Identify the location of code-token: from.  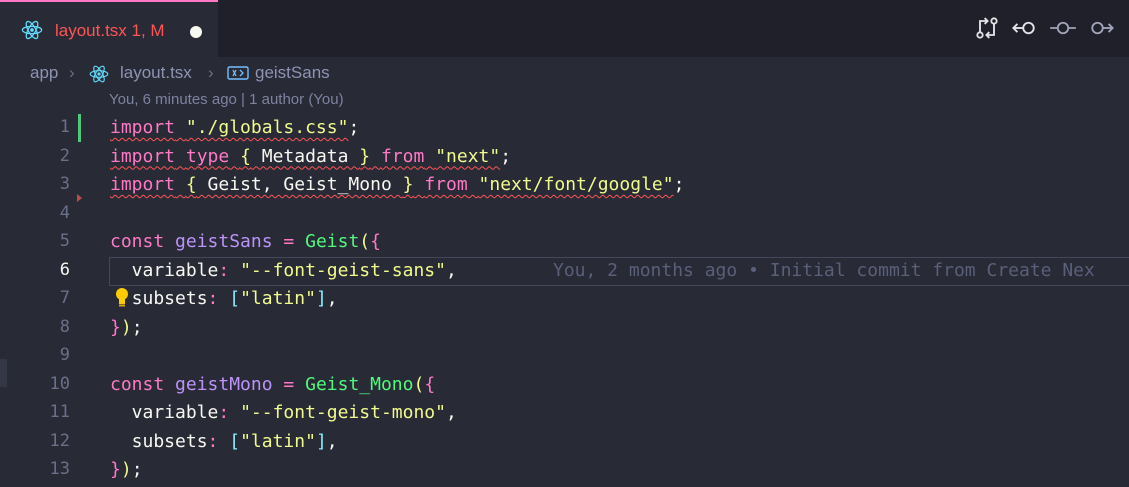
(446, 184).